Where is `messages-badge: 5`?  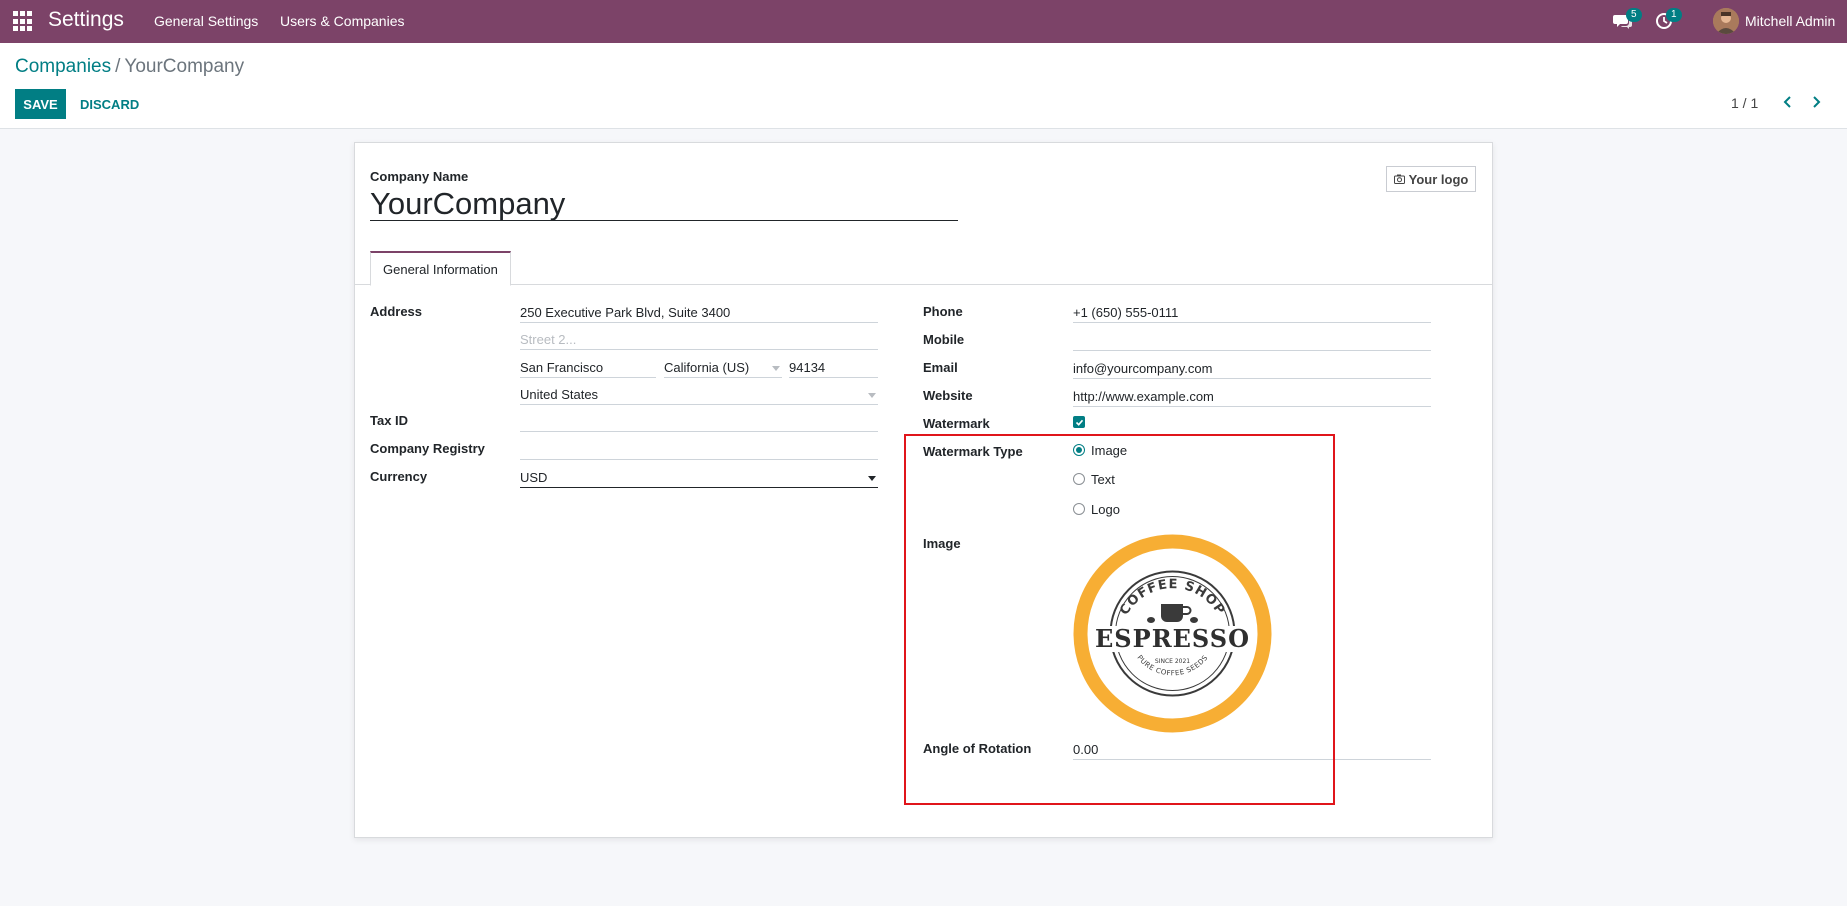
messages-badge: 5 is located at coordinates (1634, 15).